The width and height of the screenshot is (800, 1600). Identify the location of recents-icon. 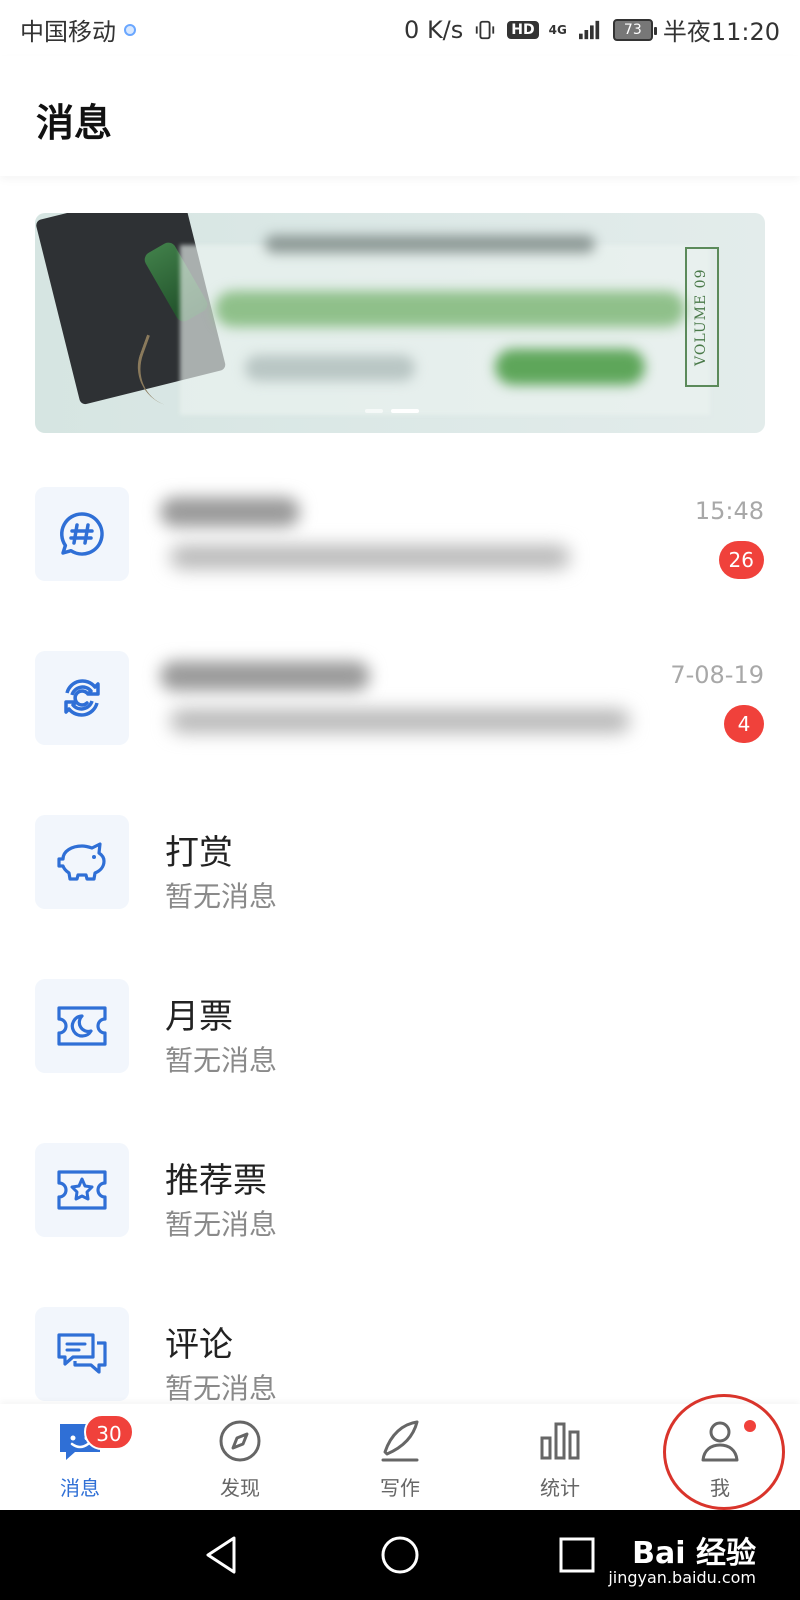
(577, 1555).